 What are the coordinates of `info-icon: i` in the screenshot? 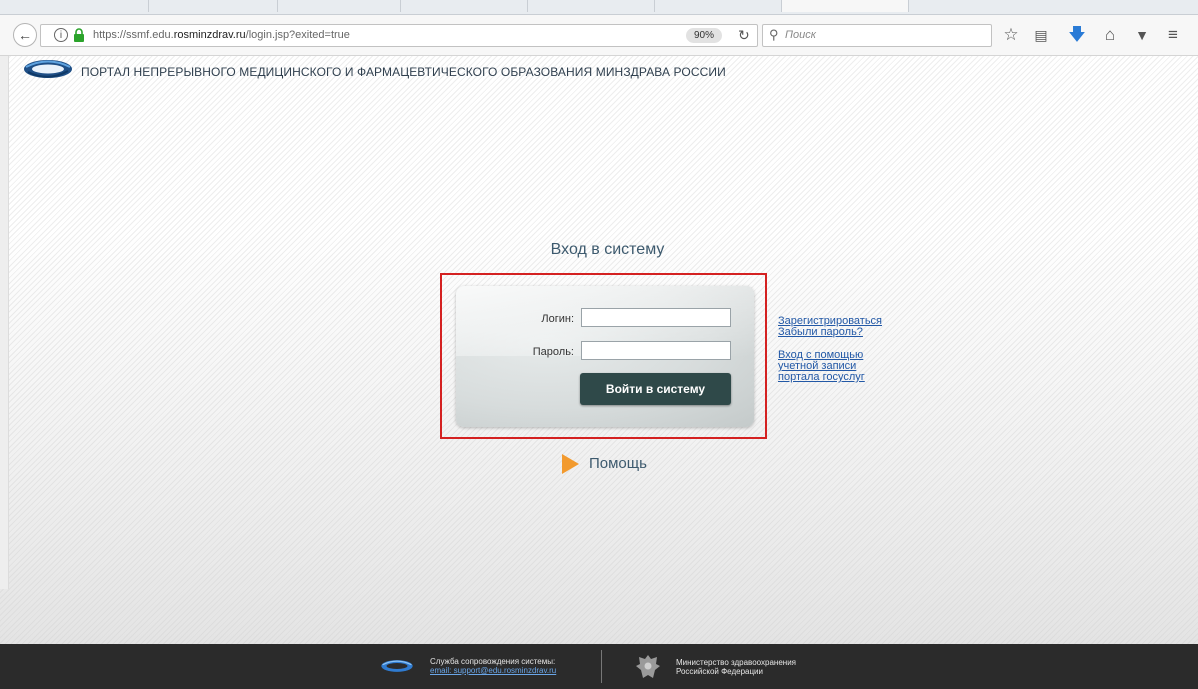 It's located at (61, 35).